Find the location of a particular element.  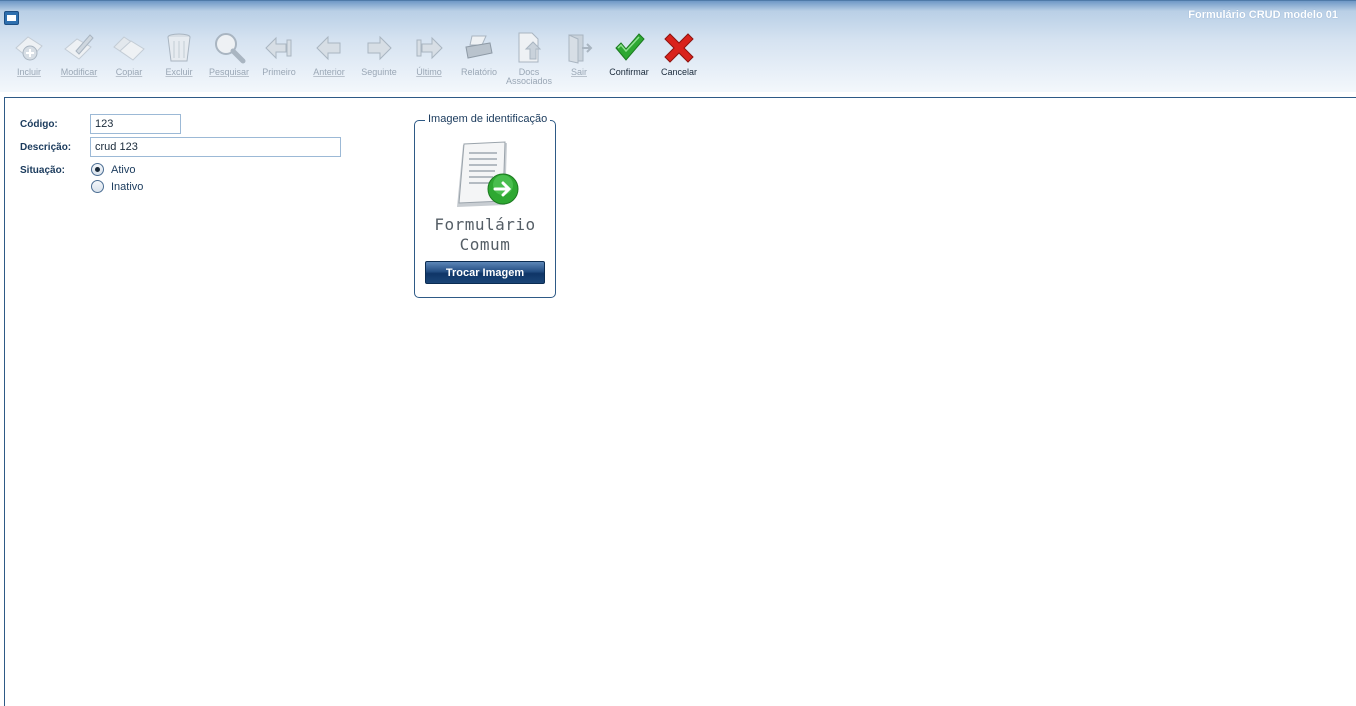

toolbar-label: Excluir is located at coordinates (179, 72).